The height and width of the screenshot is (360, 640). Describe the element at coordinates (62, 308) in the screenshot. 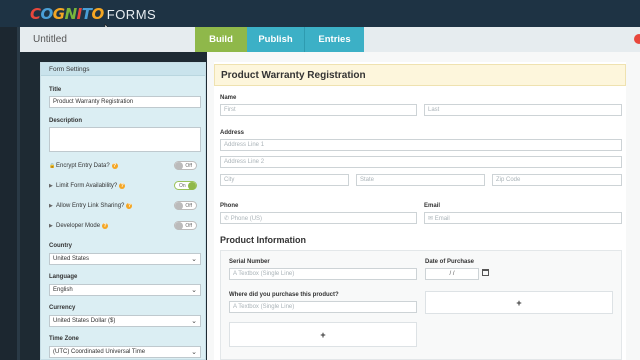

I see `currency-label: Currency` at that location.